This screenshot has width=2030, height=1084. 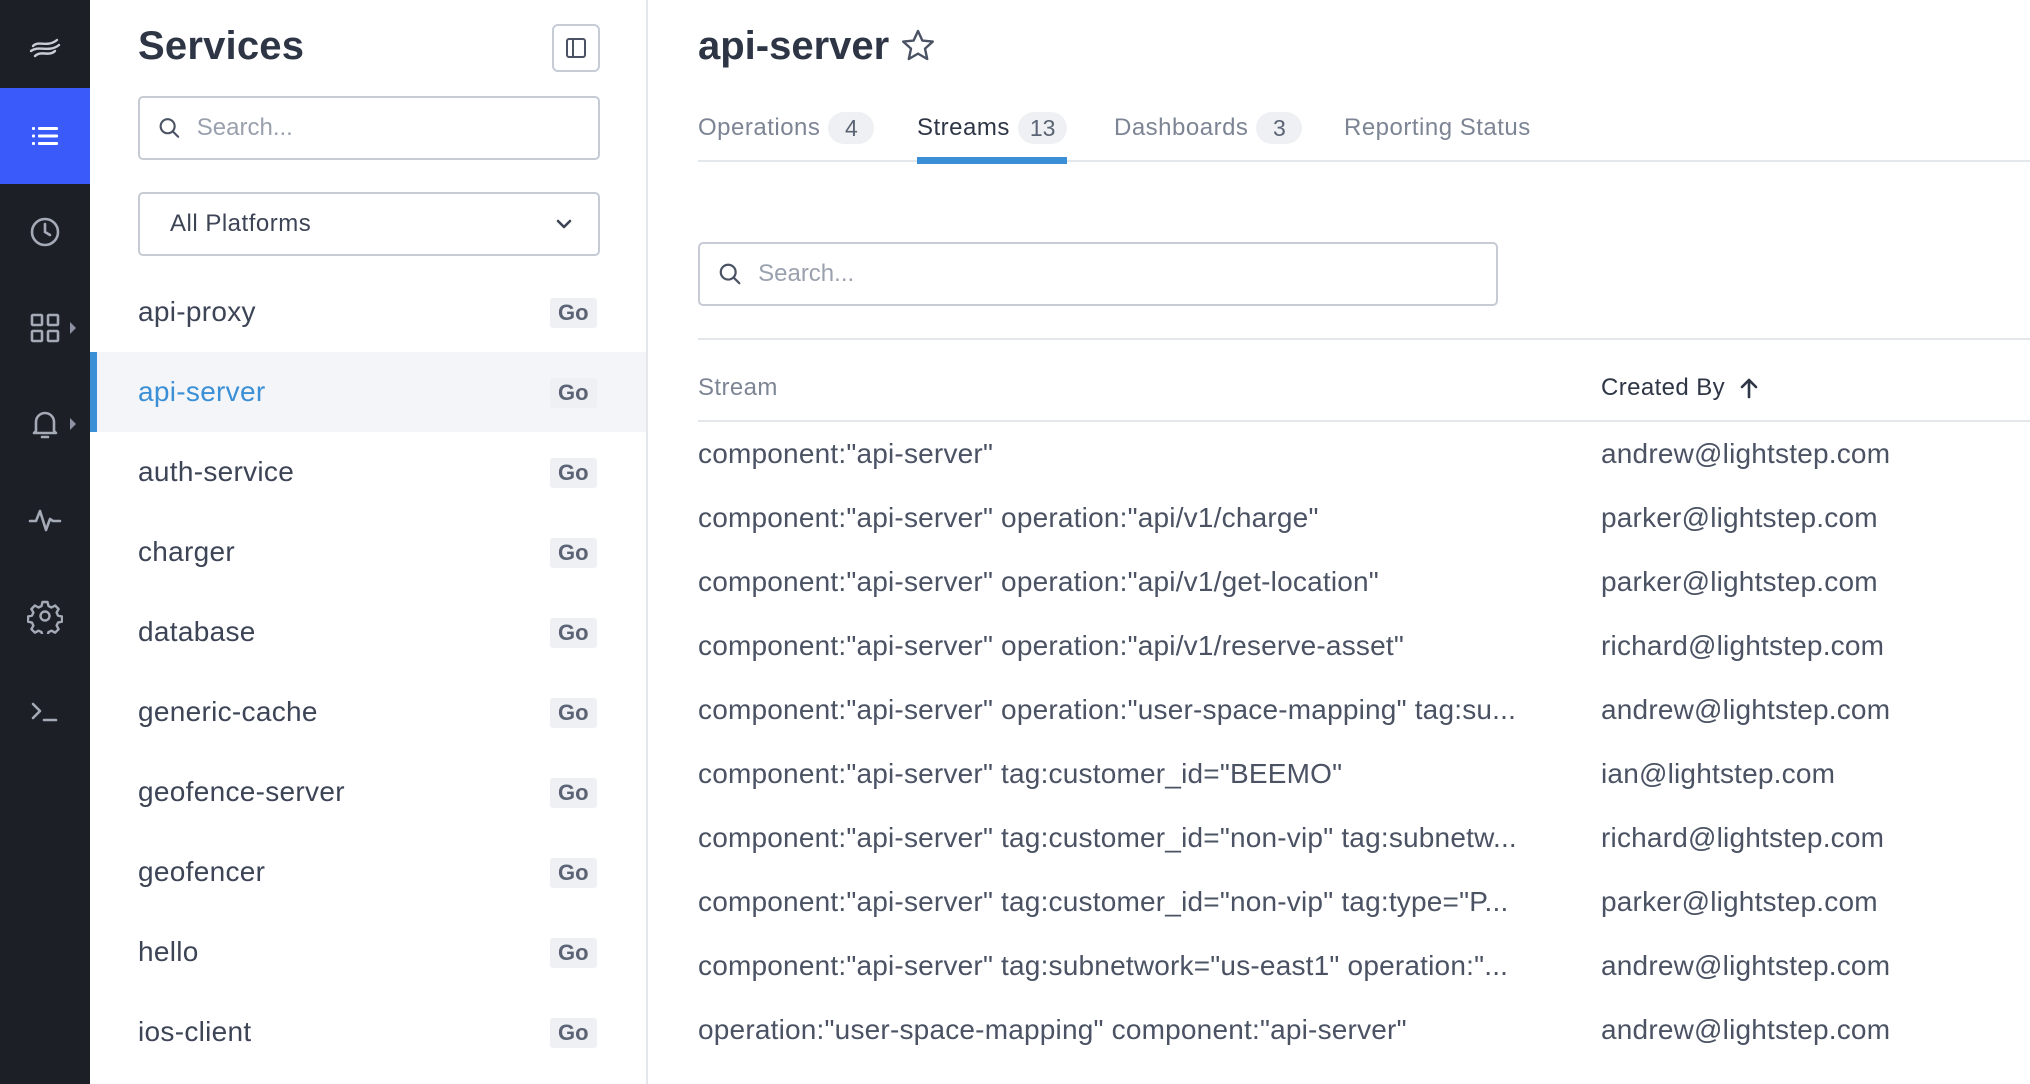 I want to click on sidebar-search-field, so click(x=369, y=128).